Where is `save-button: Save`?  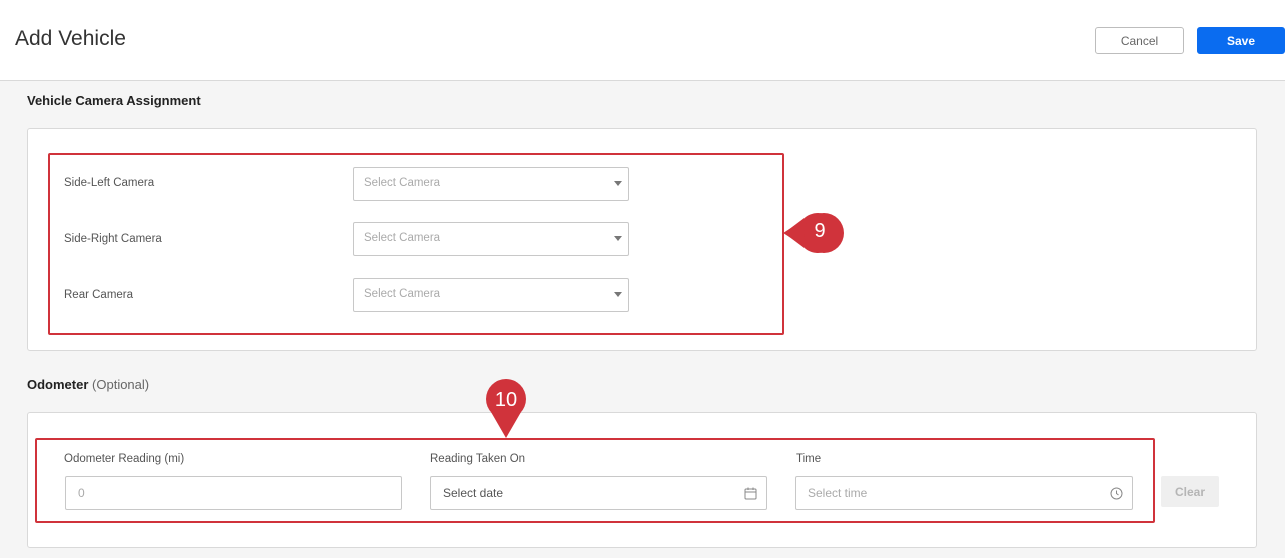 save-button: Save is located at coordinates (1241, 40).